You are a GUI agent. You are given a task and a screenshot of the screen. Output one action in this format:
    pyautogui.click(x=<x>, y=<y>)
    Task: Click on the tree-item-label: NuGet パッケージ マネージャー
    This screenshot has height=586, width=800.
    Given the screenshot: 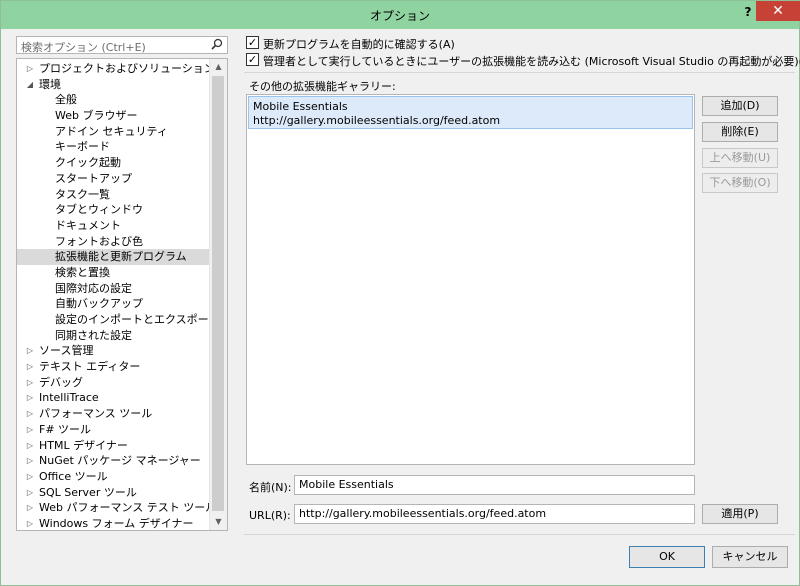 What is the action you would take?
    pyautogui.click(x=120, y=461)
    